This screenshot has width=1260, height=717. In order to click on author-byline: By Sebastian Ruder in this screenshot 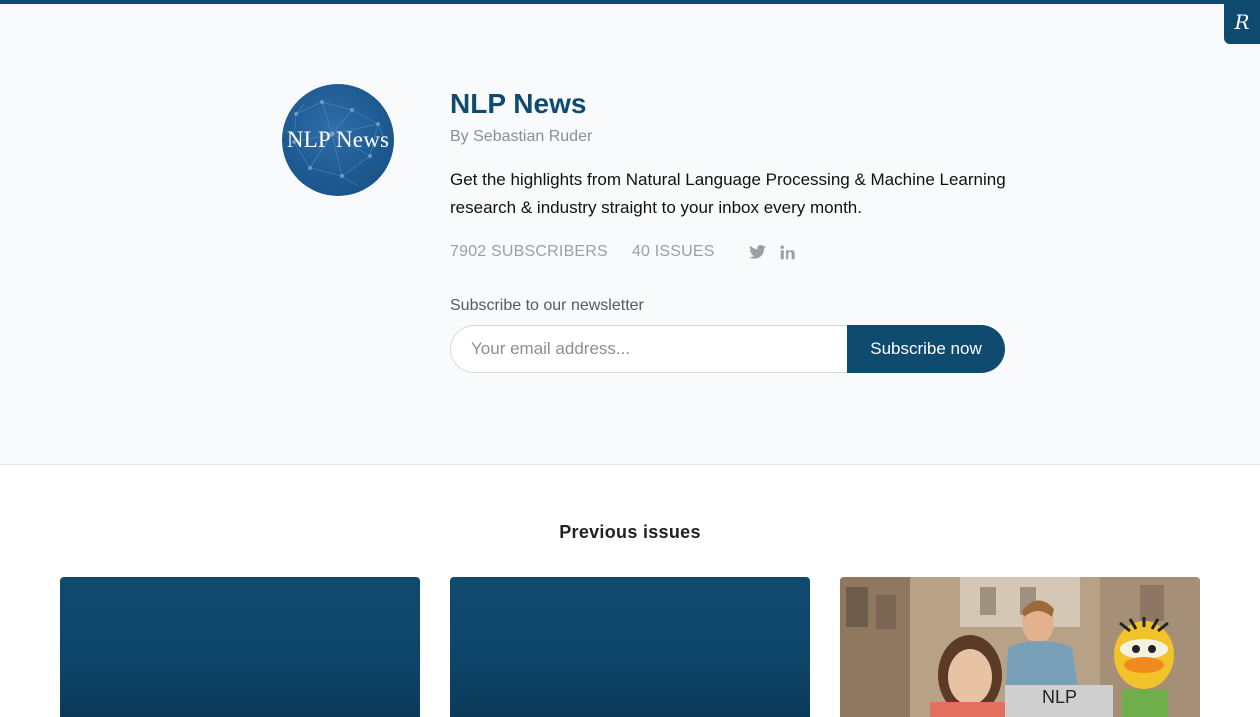, I will do `click(521, 136)`.